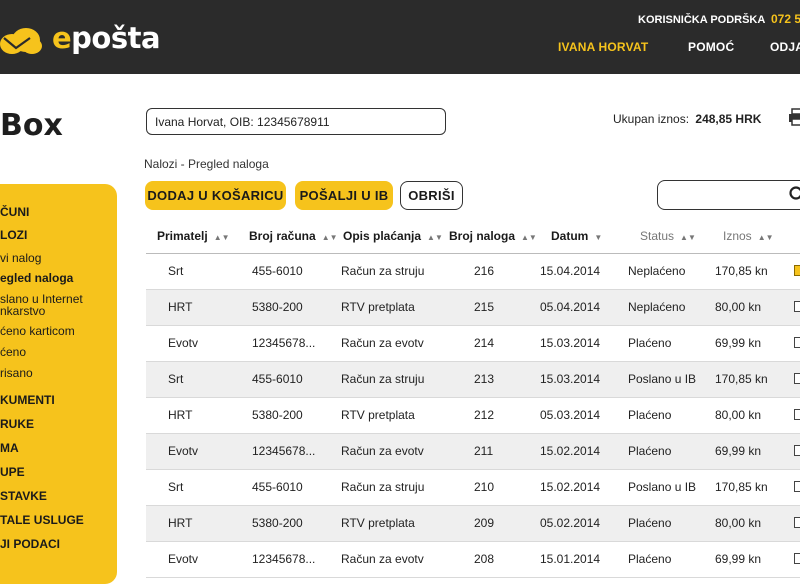 The width and height of the screenshot is (800, 584). What do you see at coordinates (20, 258) in the screenshot?
I see `sidebar-item-novi-nalog: vi nalog` at bounding box center [20, 258].